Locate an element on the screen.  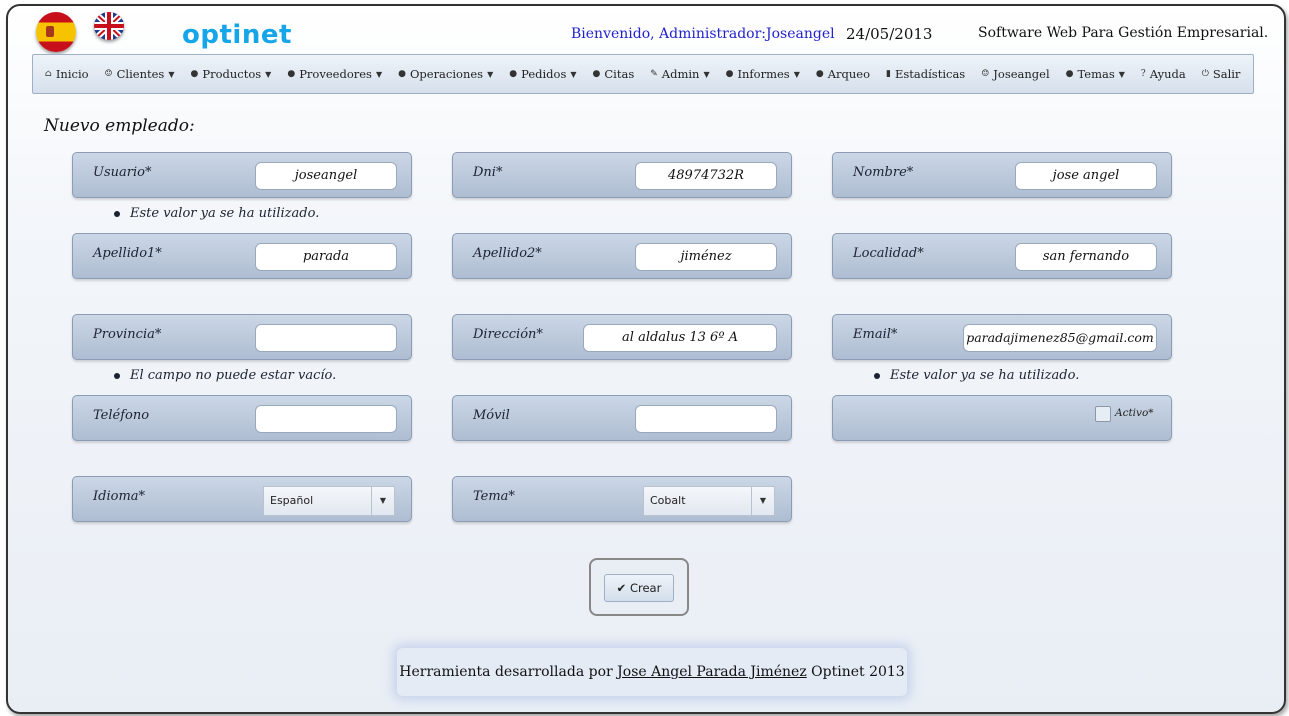
nav-proveedores: ● Proveedores ▼ is located at coordinates (334, 74).